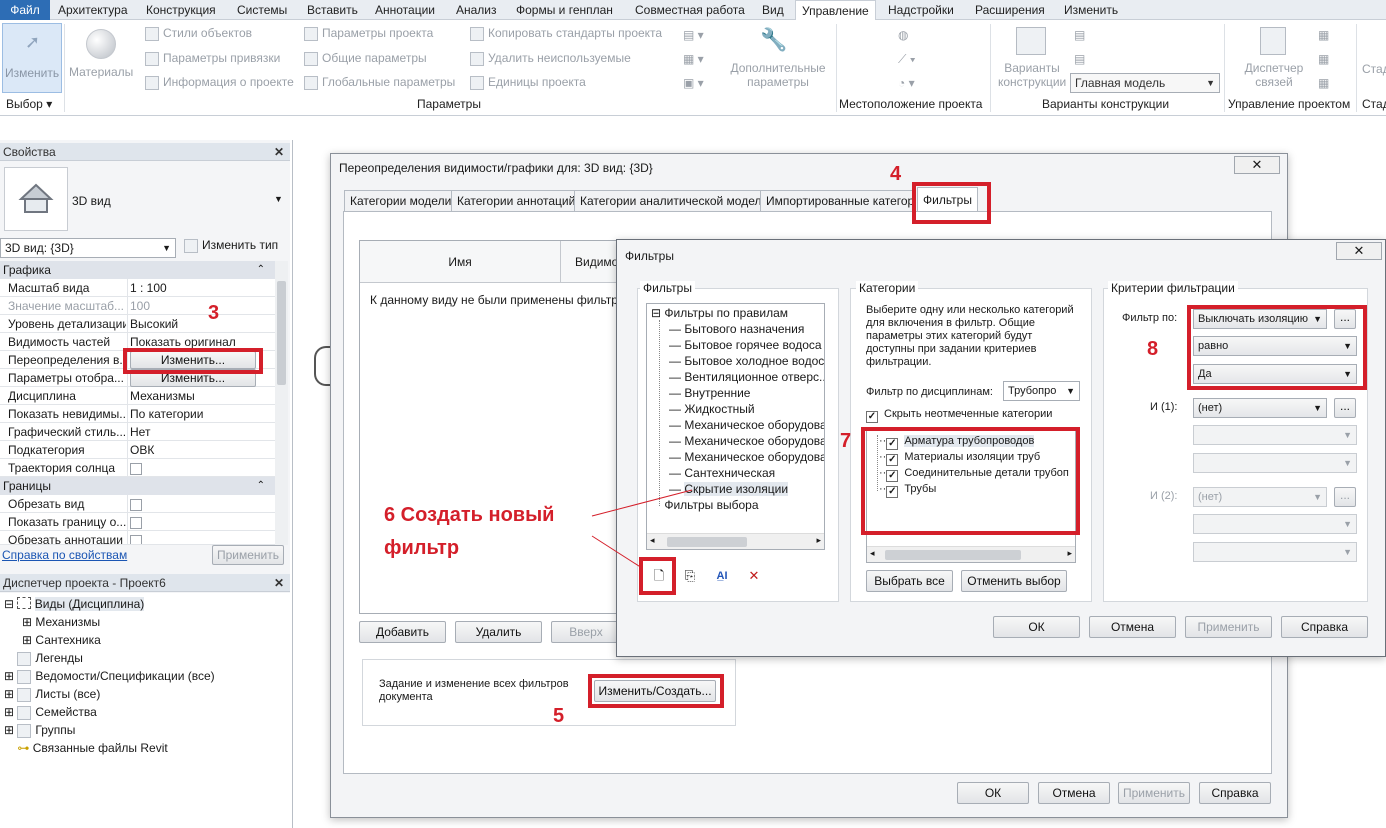 The image size is (1386, 828). I want to click on discipline-select: Трубопро ▼, so click(1041, 391).